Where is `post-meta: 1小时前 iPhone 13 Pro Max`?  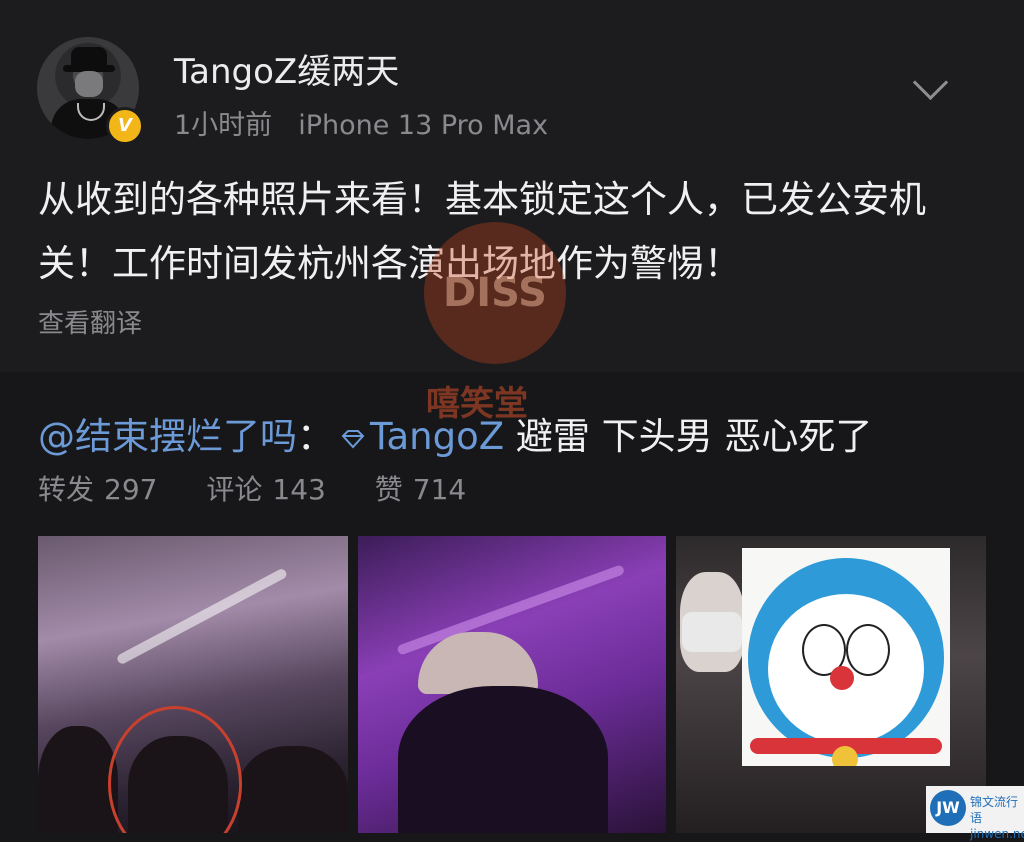
post-meta: 1小时前 iPhone 13 Pro Max is located at coordinates (361, 122).